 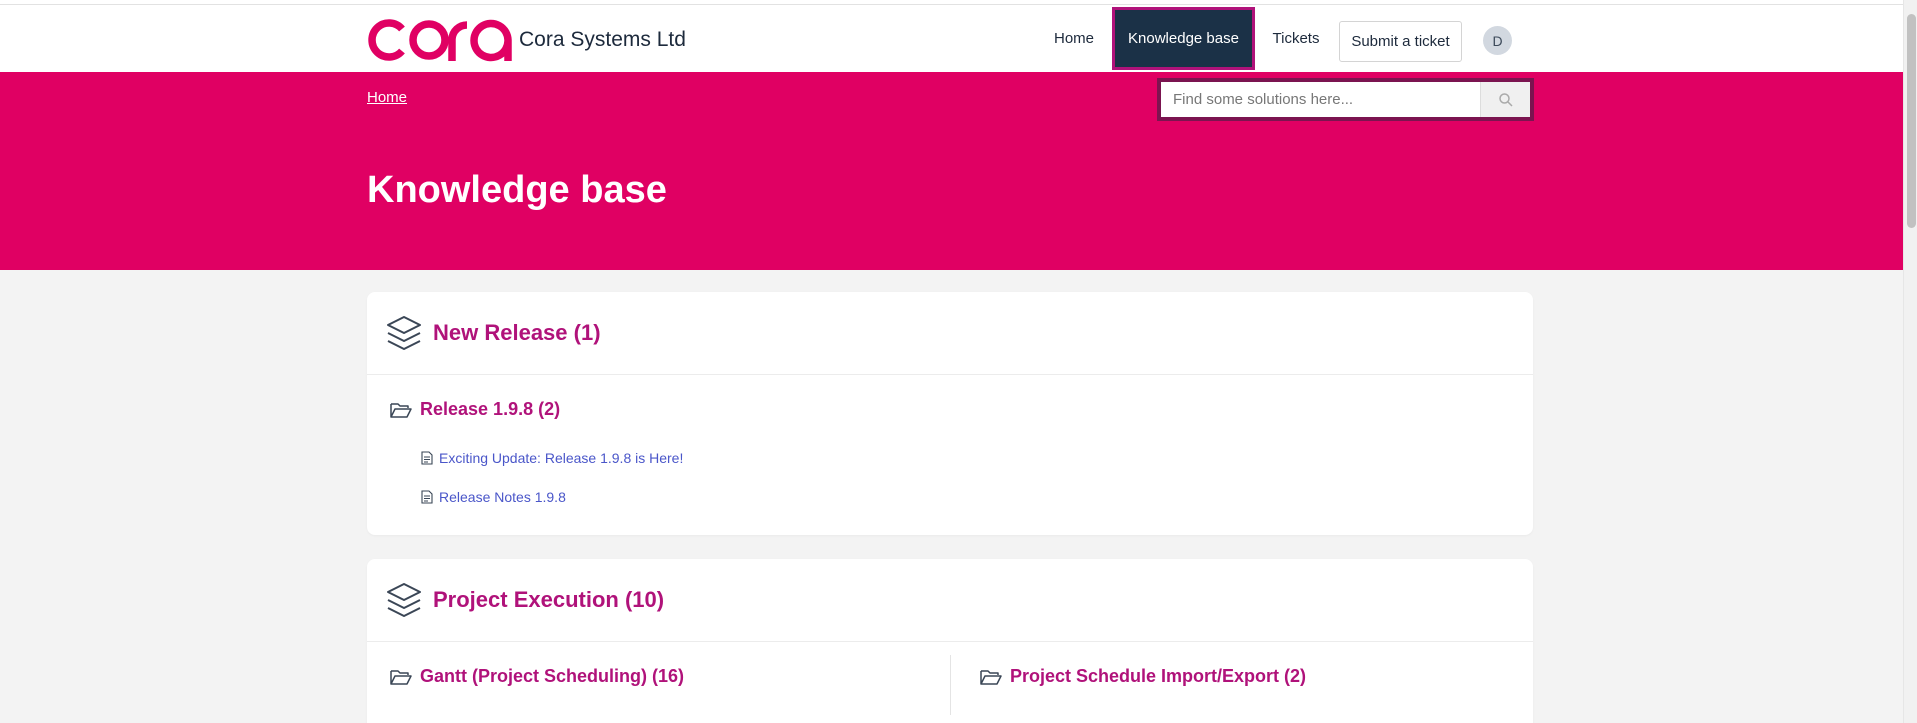 I want to click on nav-tickets: Tickets, so click(x=1296, y=38).